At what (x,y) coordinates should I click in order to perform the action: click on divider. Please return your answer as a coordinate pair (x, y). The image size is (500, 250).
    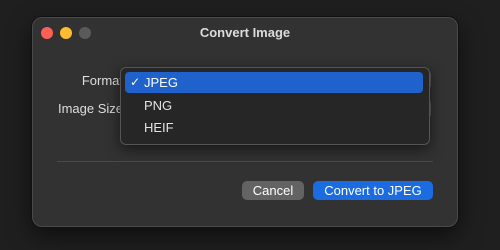
    Looking at the image, I should click on (245, 161).